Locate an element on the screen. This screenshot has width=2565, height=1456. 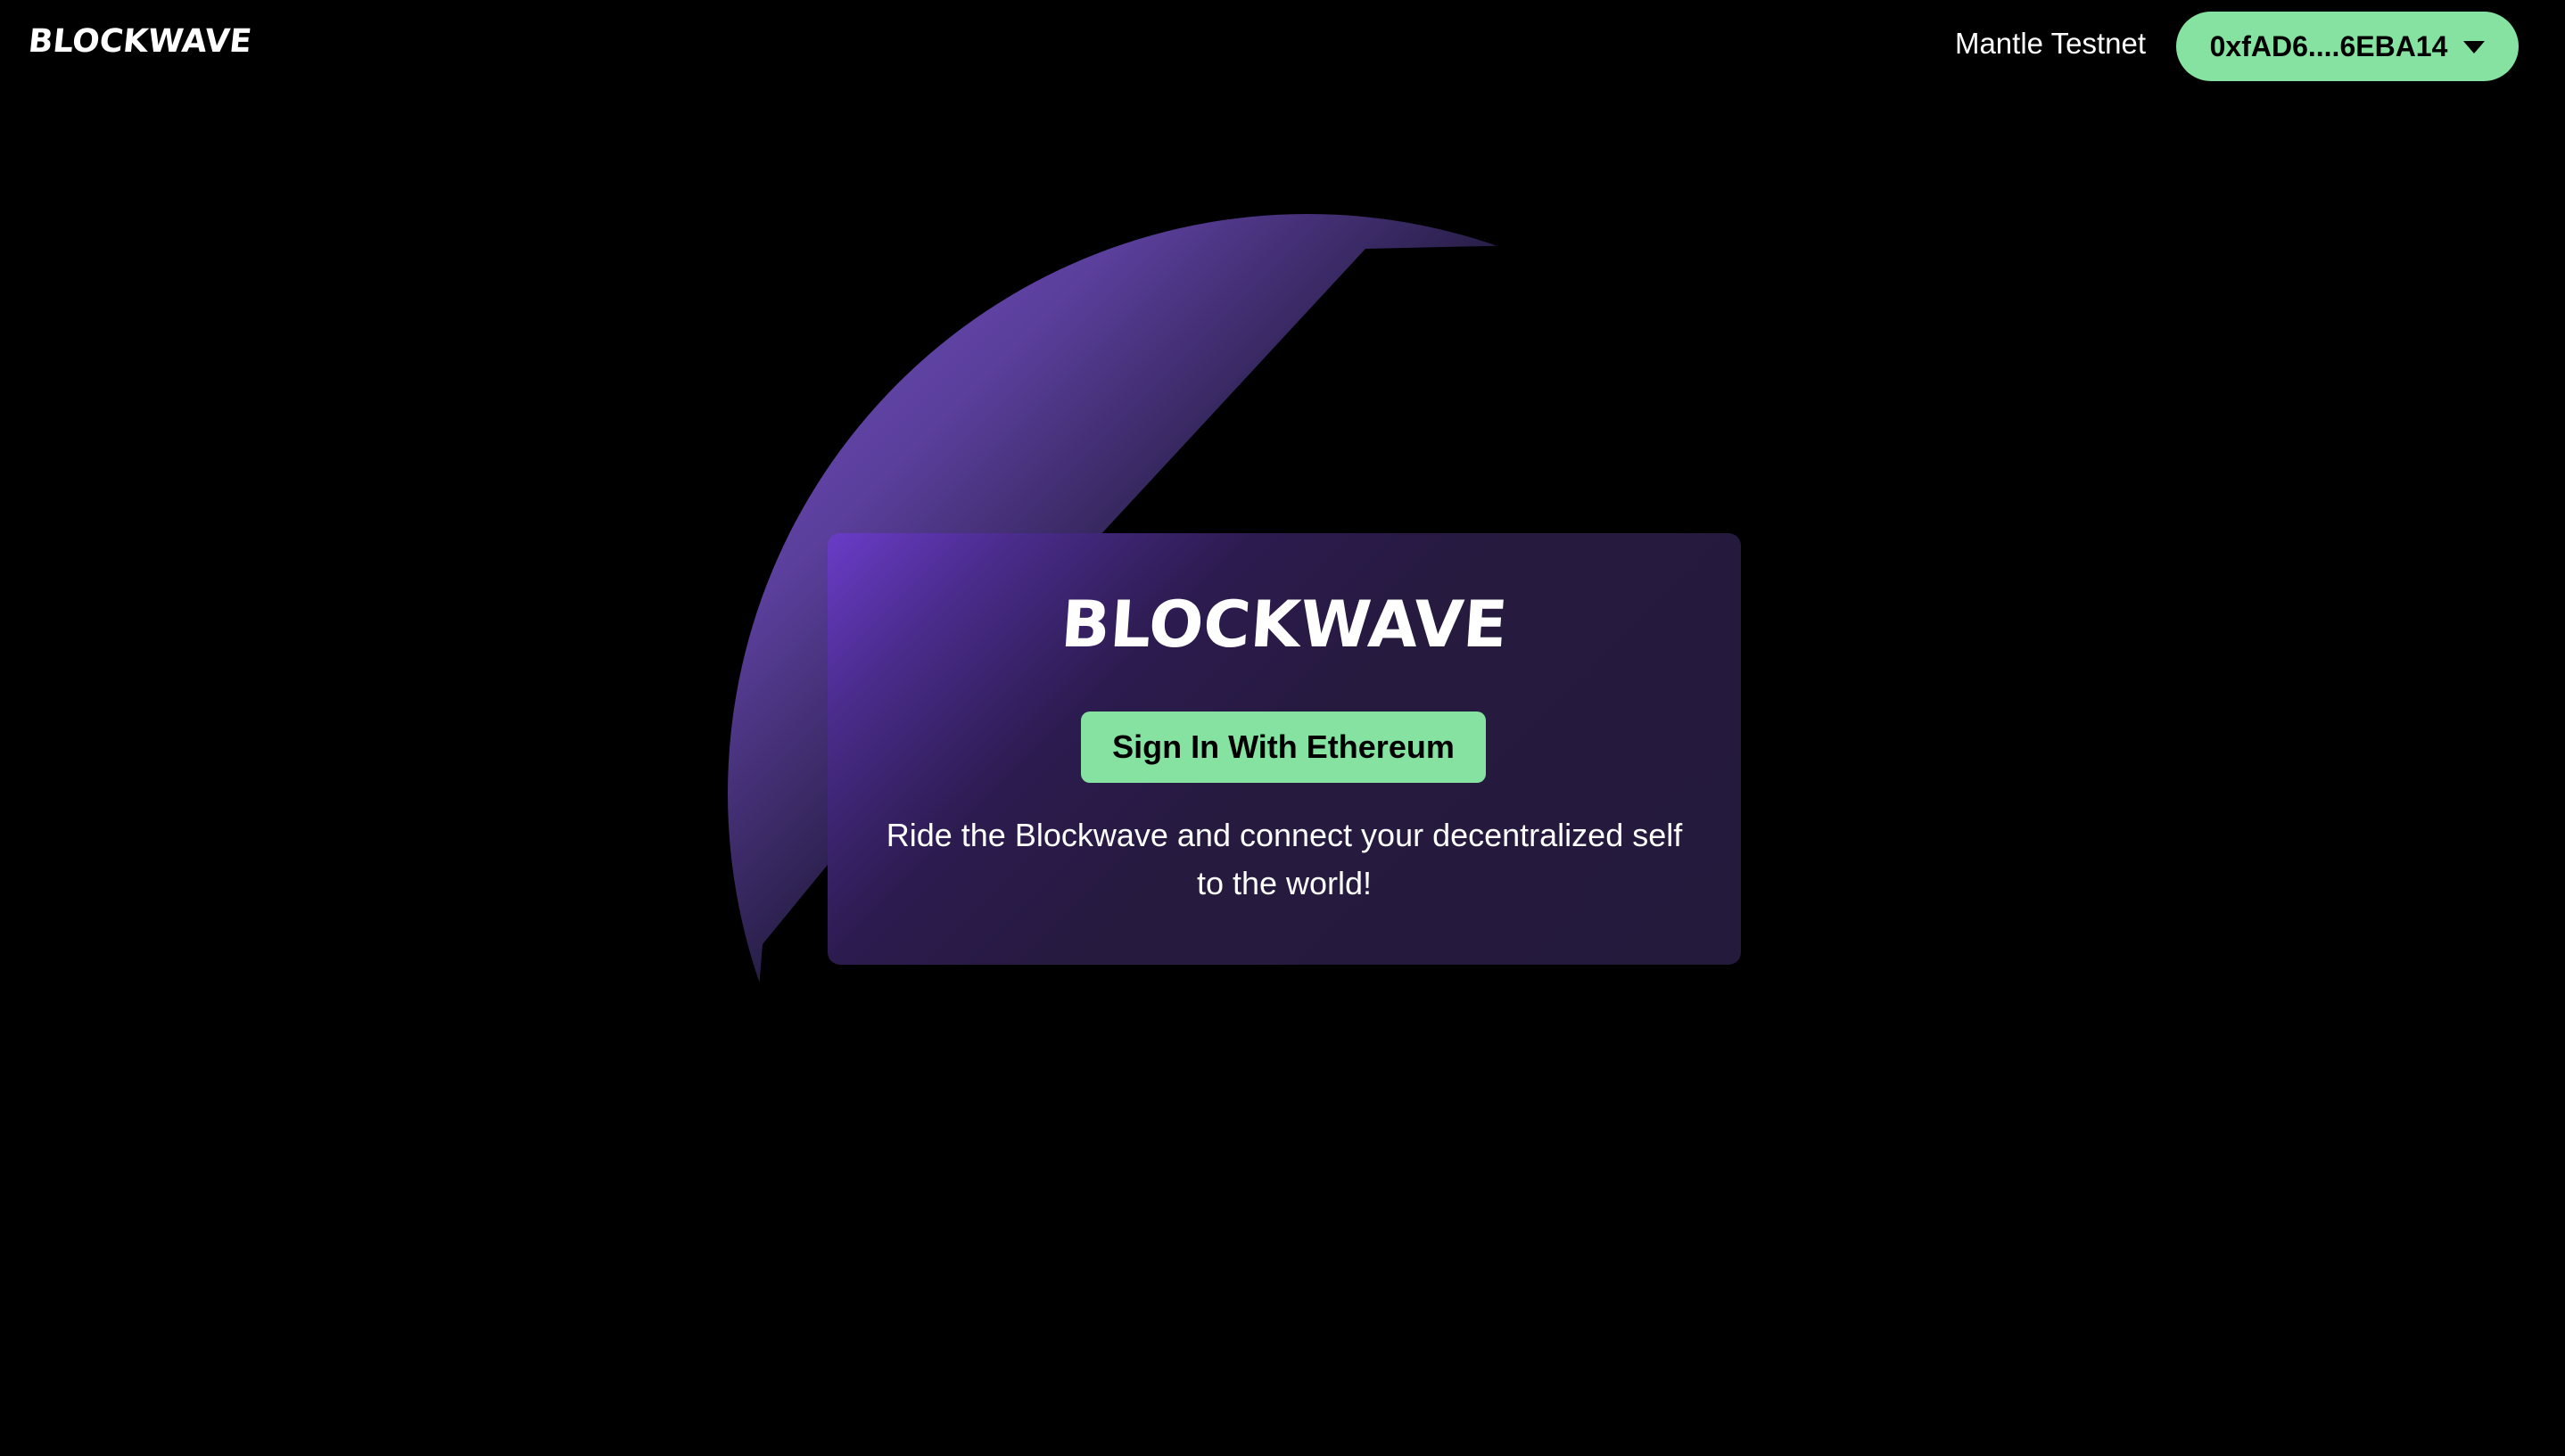
network-label: Mantle Testnet is located at coordinates (2050, 43).